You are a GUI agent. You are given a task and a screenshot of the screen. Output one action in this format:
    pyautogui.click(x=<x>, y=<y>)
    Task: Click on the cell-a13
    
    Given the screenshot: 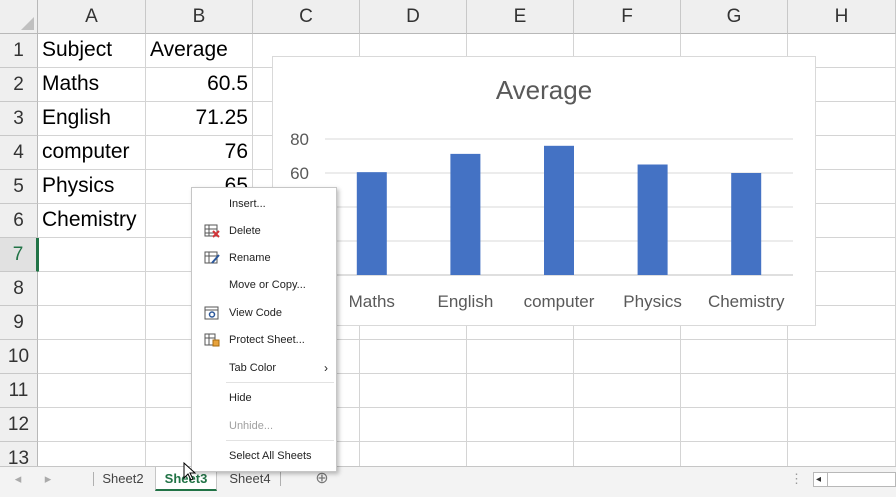 What is the action you would take?
    pyautogui.click(x=92, y=454)
    